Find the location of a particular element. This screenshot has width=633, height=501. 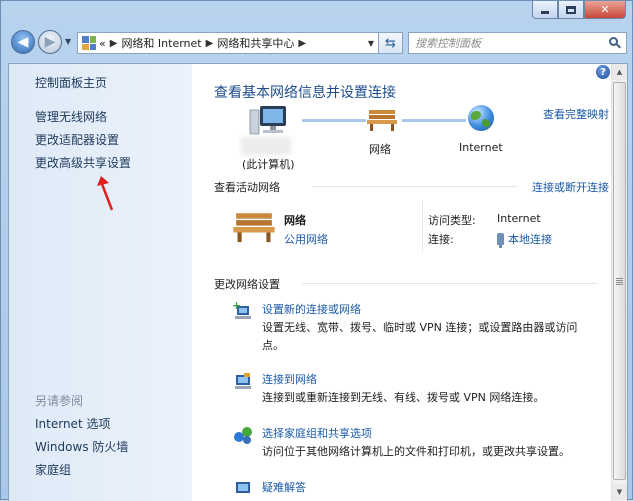

connect-disconnect-link: 连接或断开连接 is located at coordinates (570, 187).